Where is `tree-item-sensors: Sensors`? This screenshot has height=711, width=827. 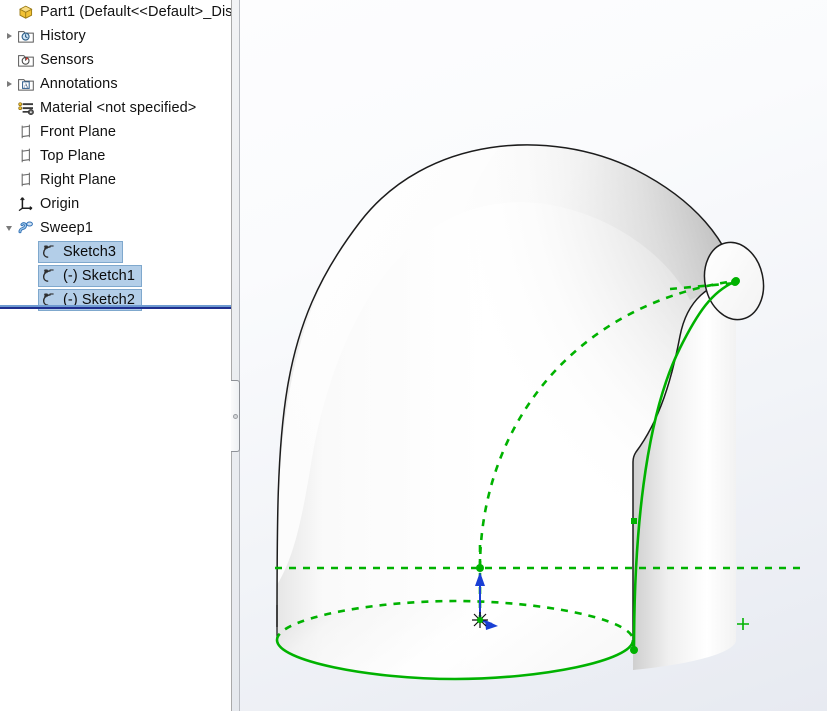
tree-item-sensors: Sensors is located at coordinates (115, 60).